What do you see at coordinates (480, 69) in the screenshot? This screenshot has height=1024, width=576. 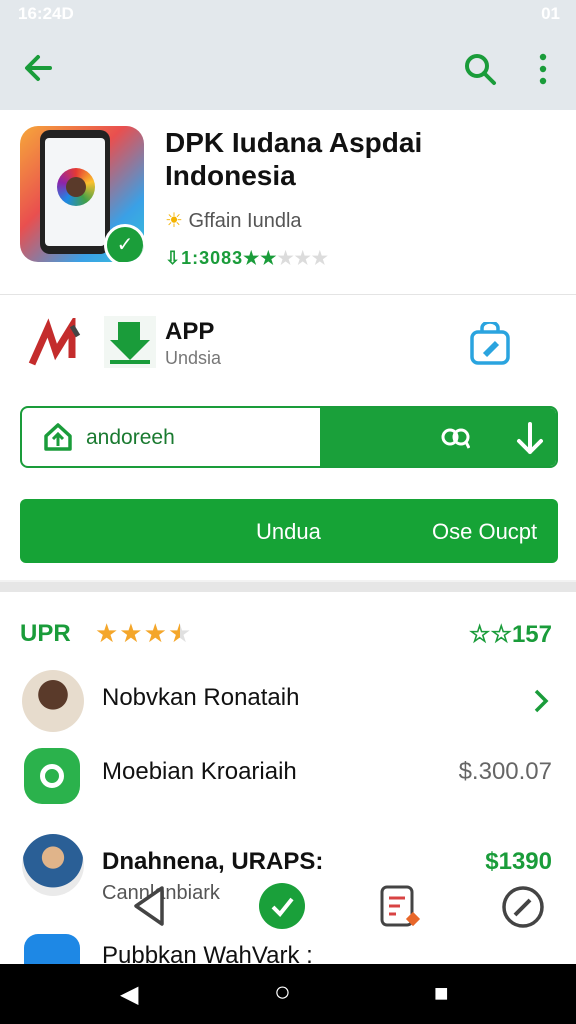 I see `search-icon` at bounding box center [480, 69].